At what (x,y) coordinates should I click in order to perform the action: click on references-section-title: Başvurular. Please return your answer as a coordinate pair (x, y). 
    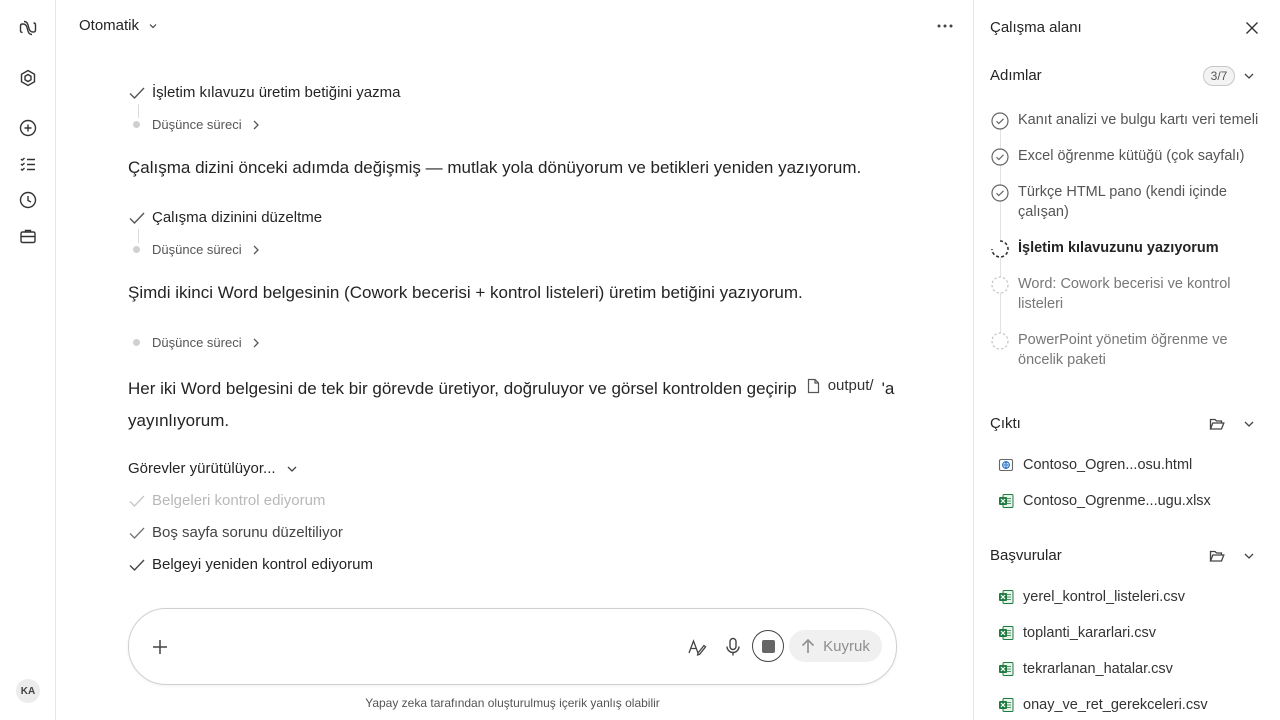
    Looking at the image, I should click on (1026, 555).